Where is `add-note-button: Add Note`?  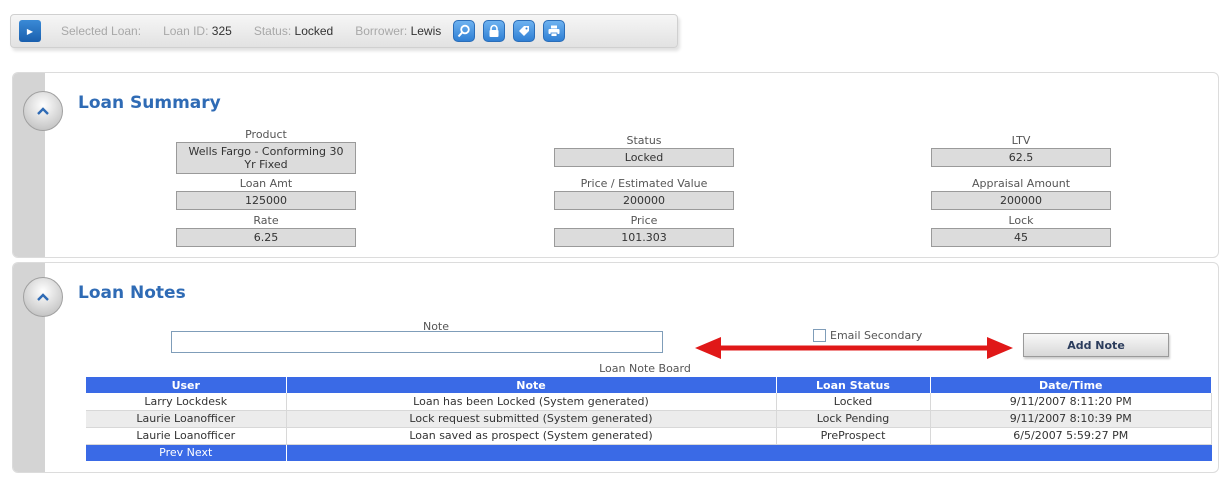
add-note-button: Add Note is located at coordinates (1096, 345).